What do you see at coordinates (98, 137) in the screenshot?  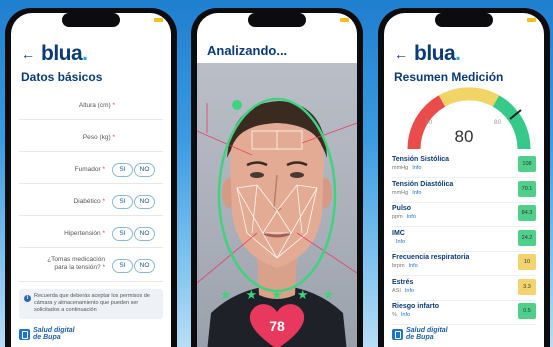 I see `peso-label: Peso (kg) *` at bounding box center [98, 137].